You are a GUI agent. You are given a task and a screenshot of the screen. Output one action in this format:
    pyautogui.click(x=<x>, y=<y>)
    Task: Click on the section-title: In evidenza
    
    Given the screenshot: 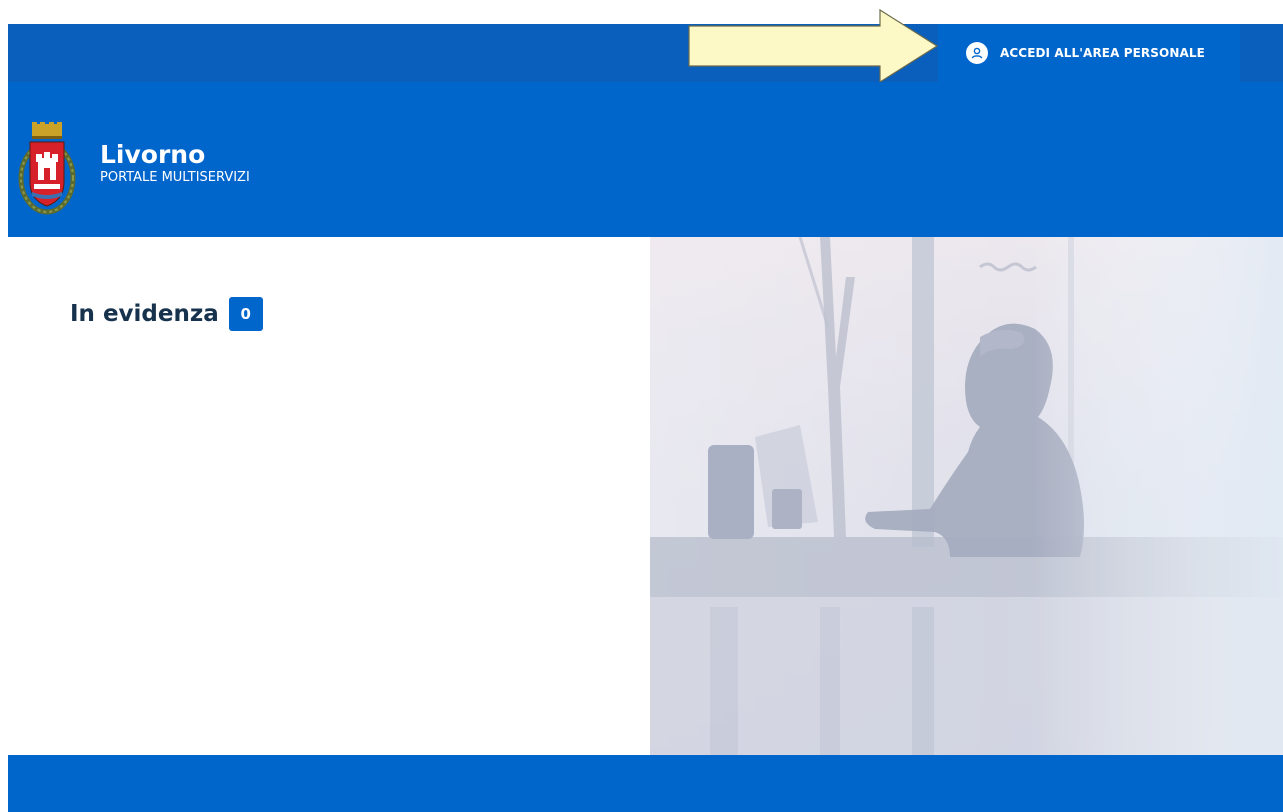 What is the action you would take?
    pyautogui.click(x=144, y=314)
    